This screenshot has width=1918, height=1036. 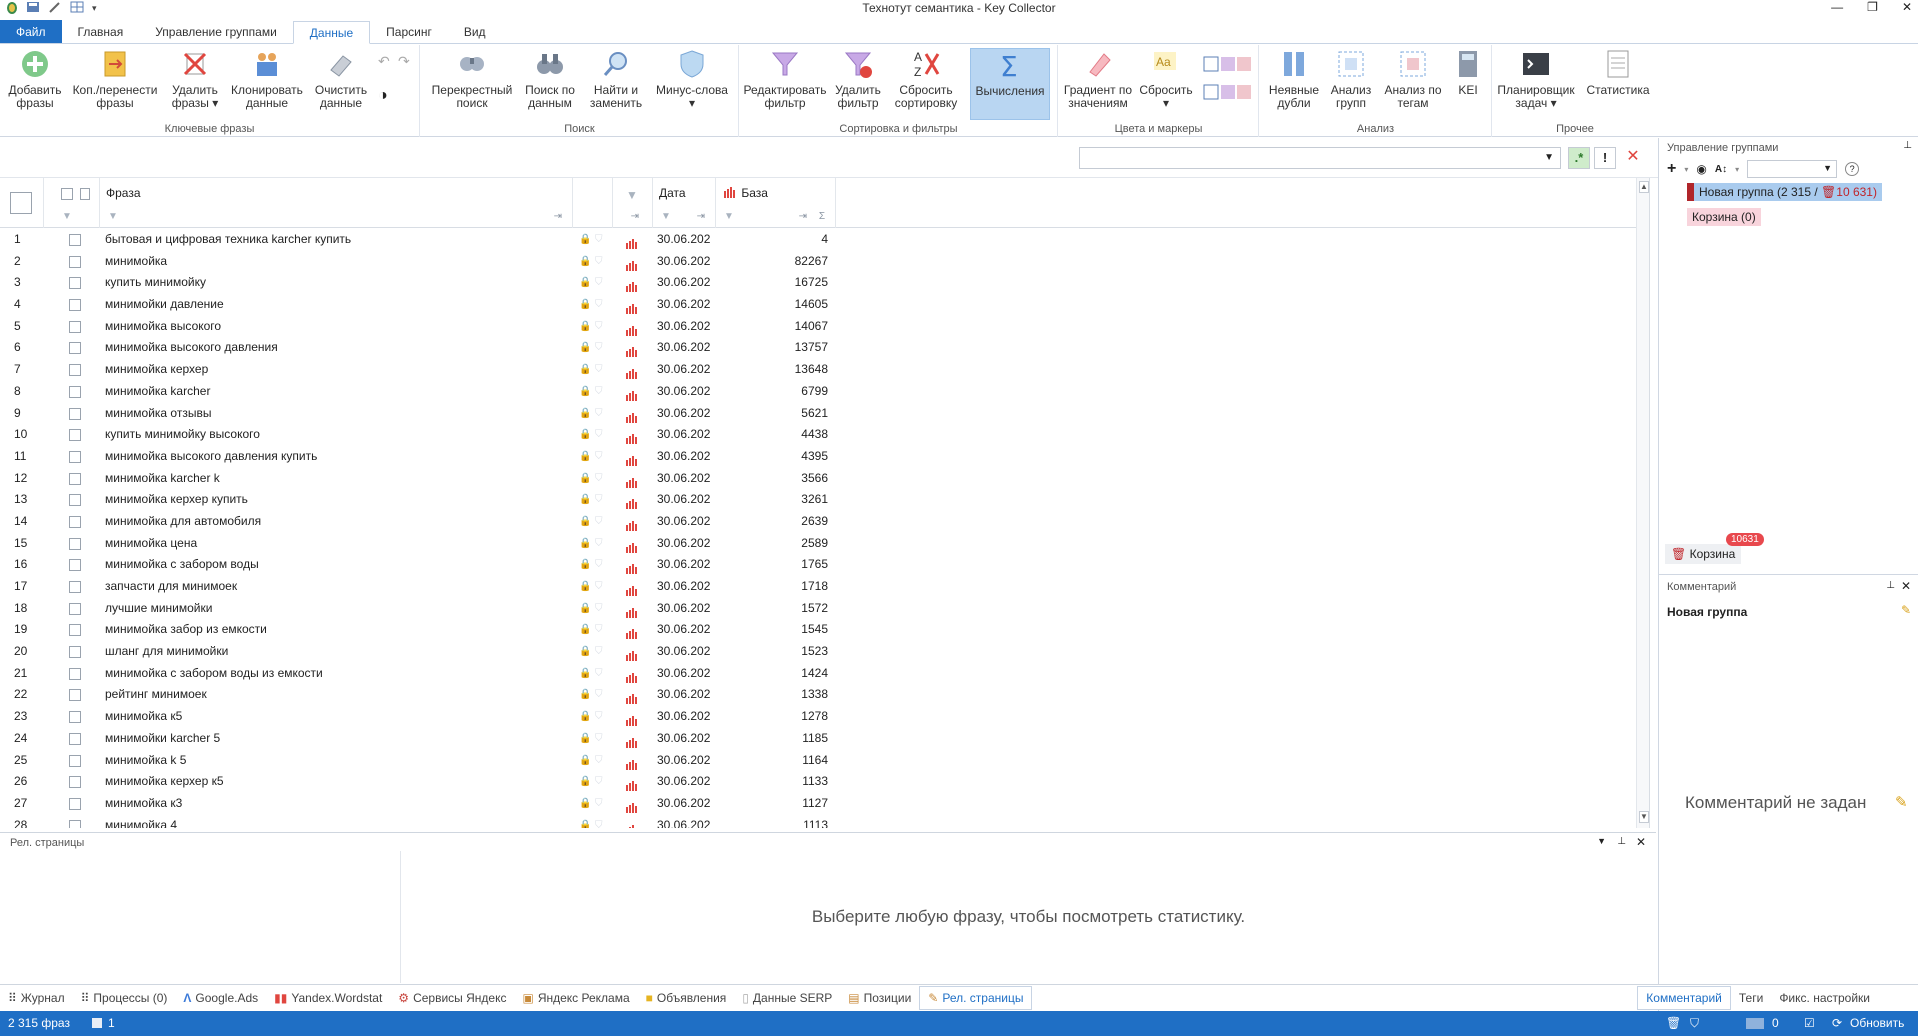 I want to click on table-row: 25 минимойка k 5 🔒 ⛉ 30.06.202 1164, so click(x=818, y=761).